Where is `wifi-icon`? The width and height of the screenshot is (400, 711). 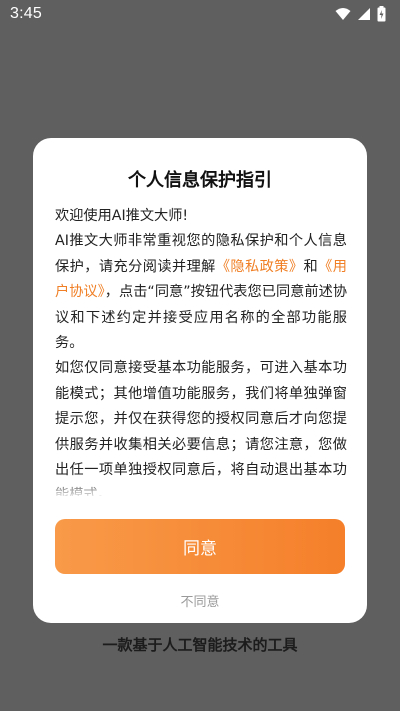 wifi-icon is located at coordinates (343, 14).